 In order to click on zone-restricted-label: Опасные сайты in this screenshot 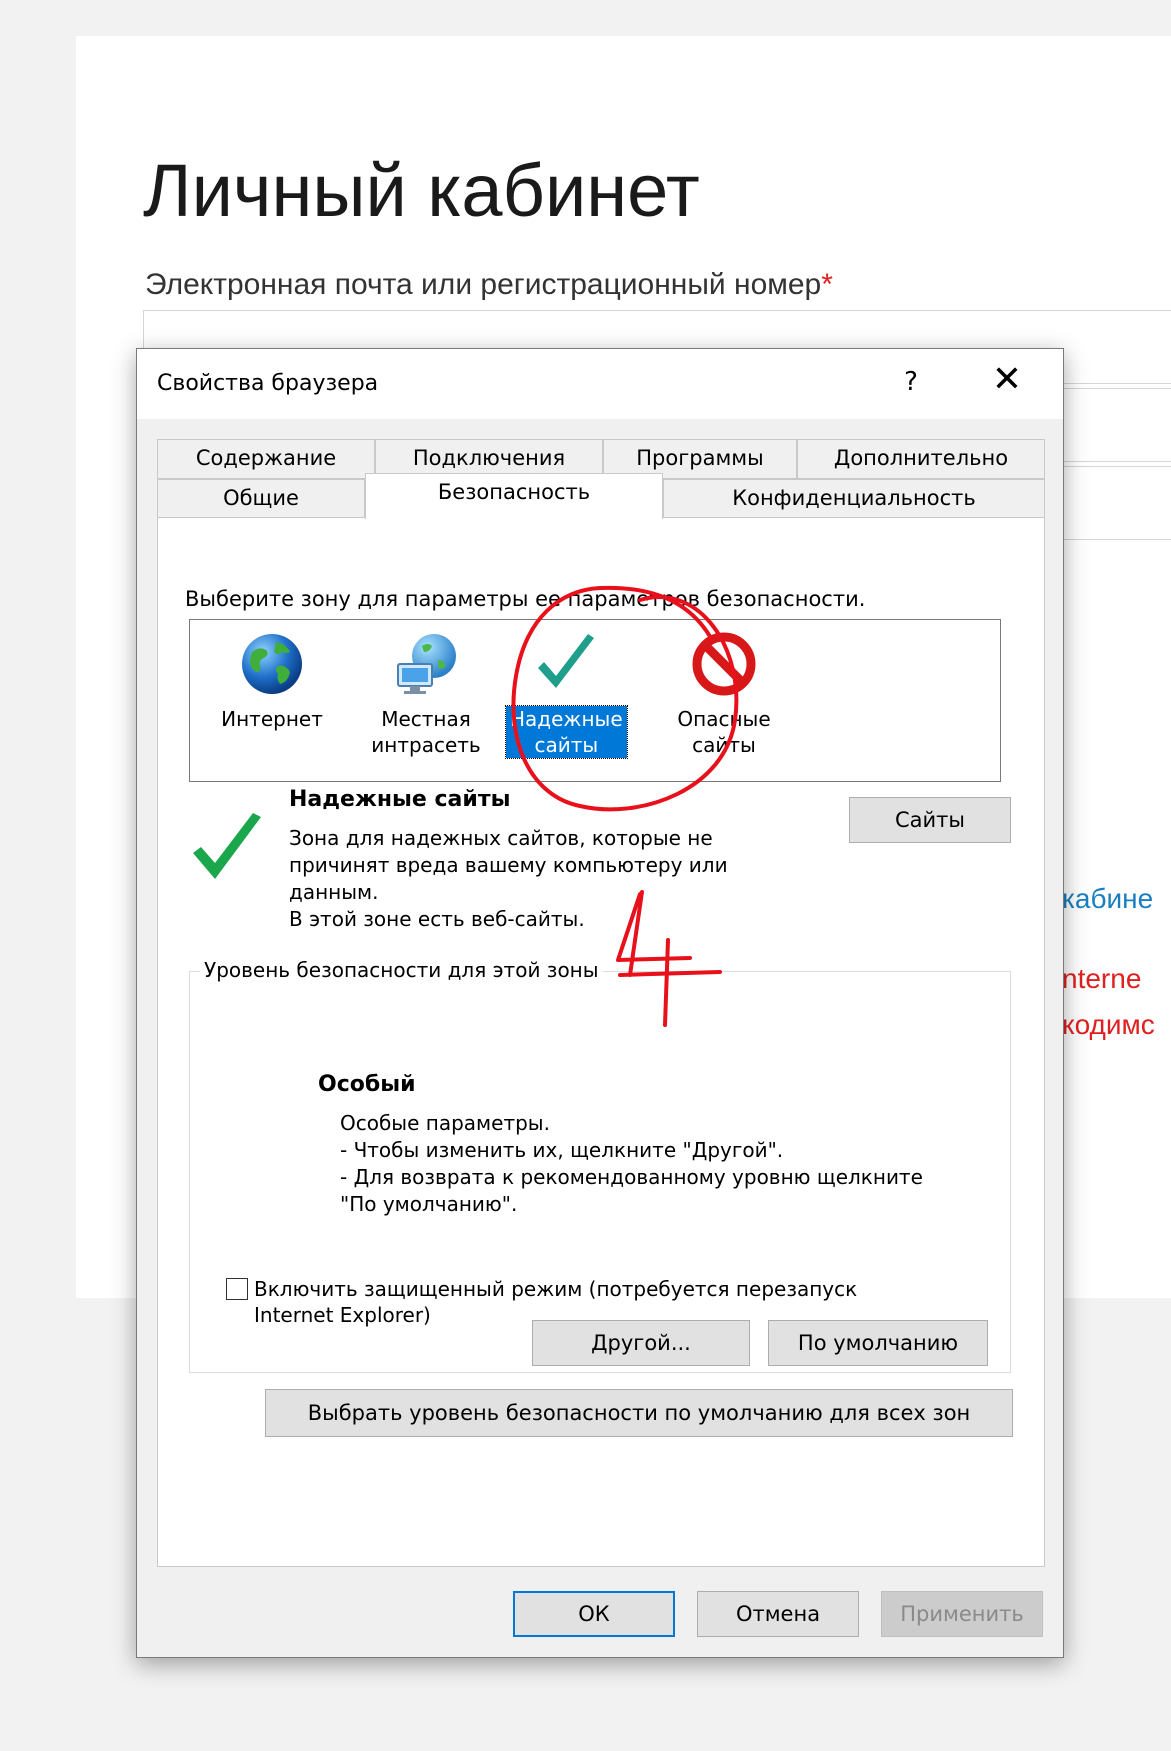, I will do `click(723, 732)`.